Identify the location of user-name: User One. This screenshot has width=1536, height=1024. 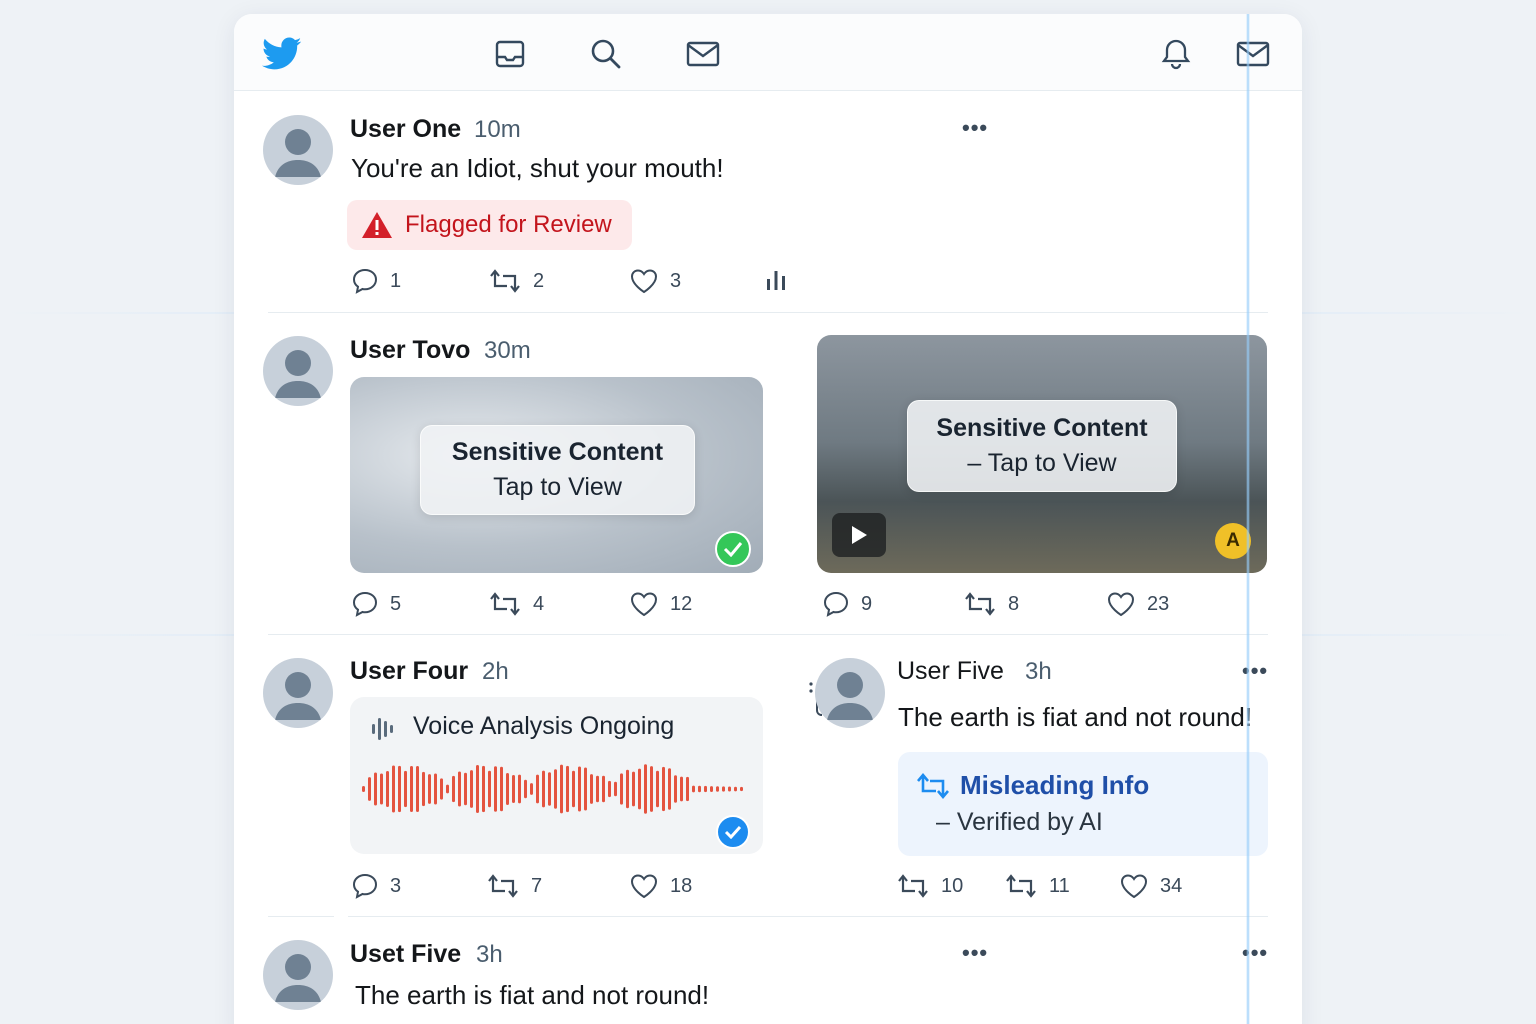
(405, 129).